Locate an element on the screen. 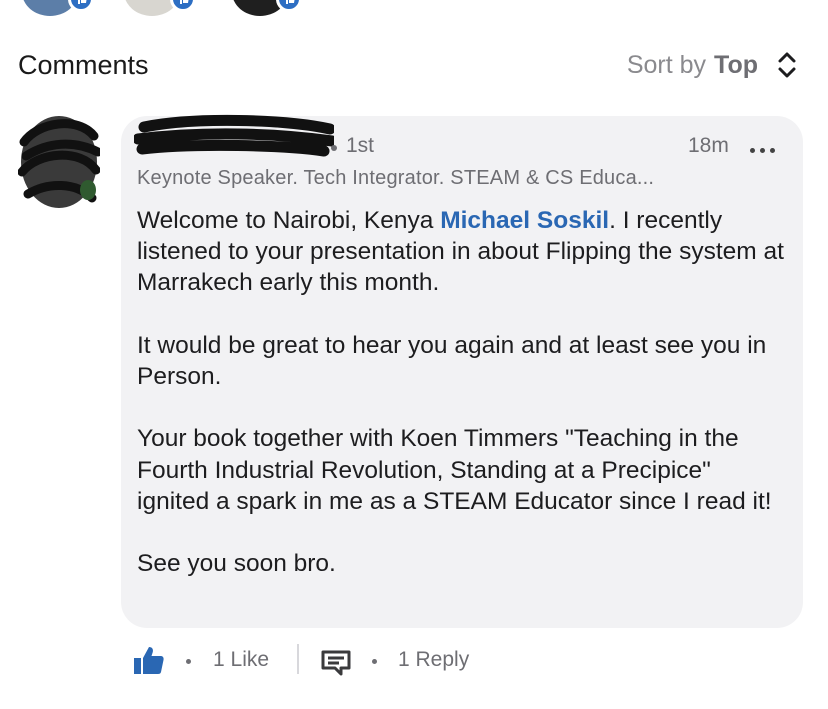 Image resolution: width=828 pixels, height=709 pixels. action-divider is located at coordinates (298, 659).